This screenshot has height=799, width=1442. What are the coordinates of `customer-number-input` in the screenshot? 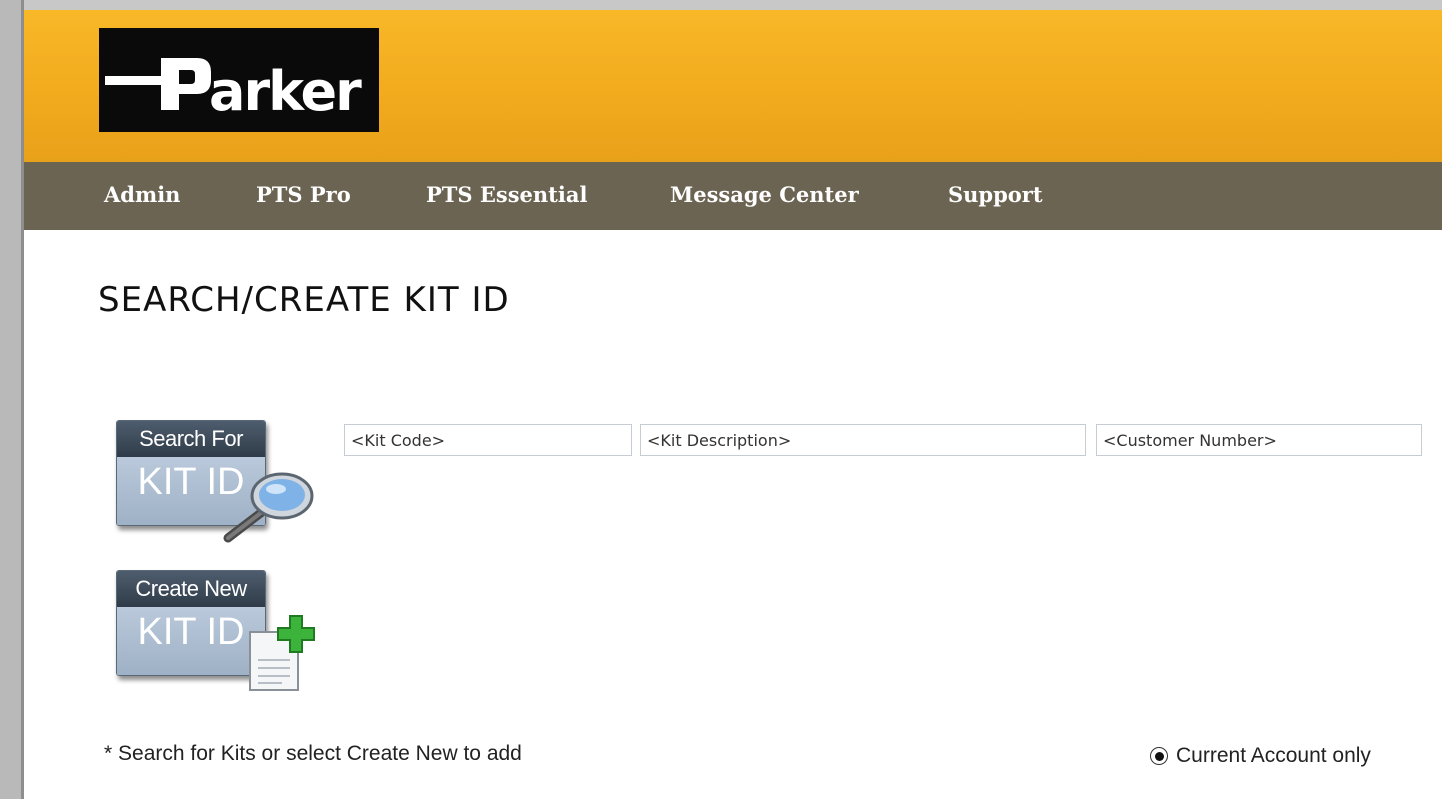 It's located at (1259, 440).